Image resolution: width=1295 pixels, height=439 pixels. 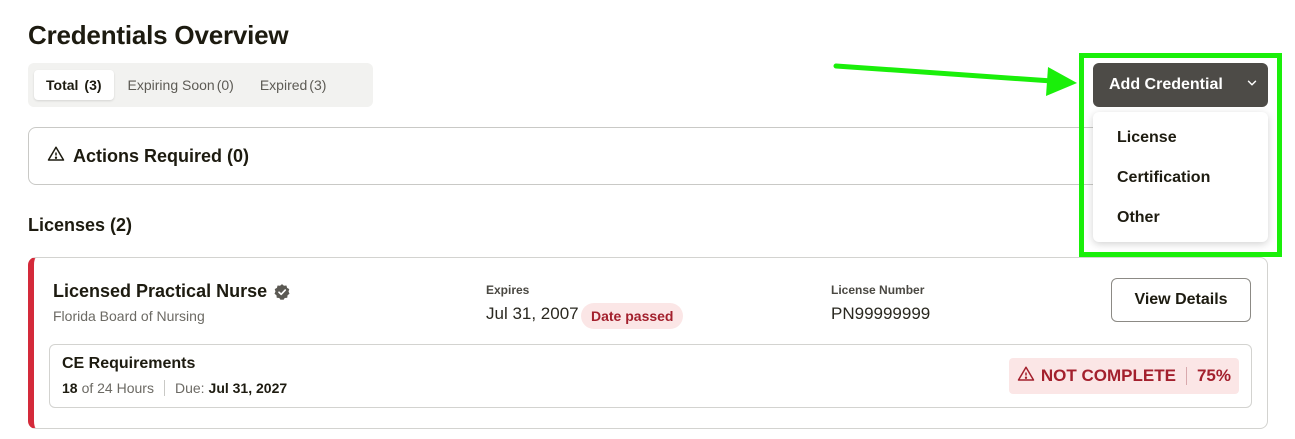 I want to click on tab-total: Total (3), so click(x=74, y=85).